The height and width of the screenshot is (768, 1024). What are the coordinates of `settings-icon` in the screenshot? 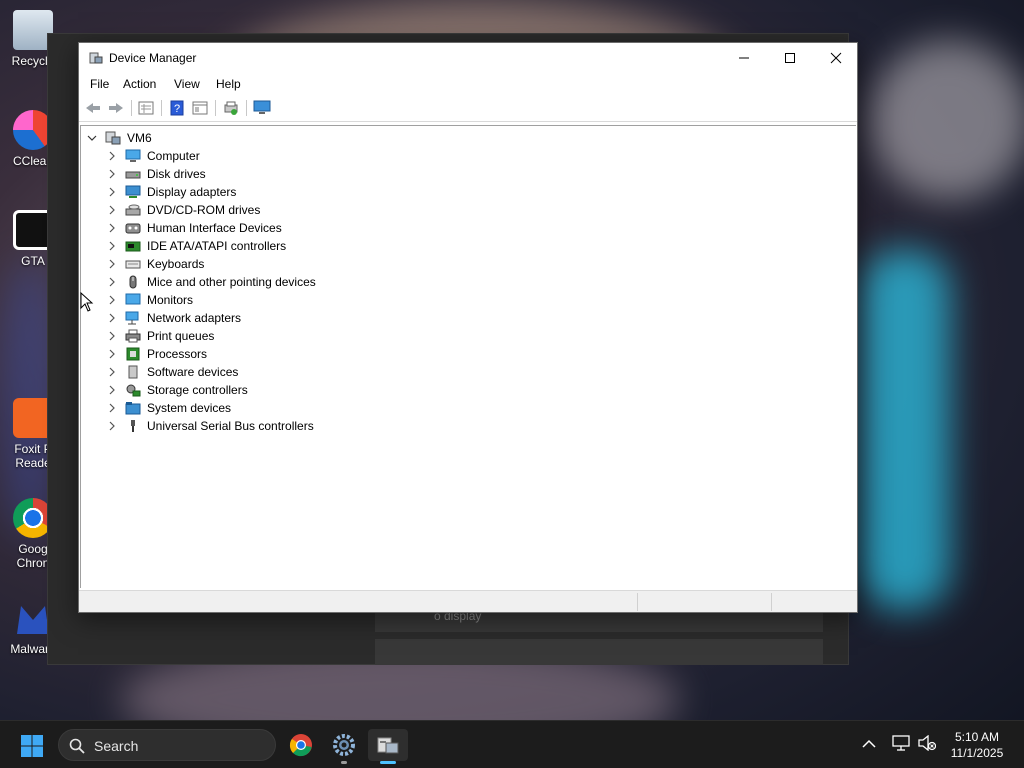 It's located at (344, 745).